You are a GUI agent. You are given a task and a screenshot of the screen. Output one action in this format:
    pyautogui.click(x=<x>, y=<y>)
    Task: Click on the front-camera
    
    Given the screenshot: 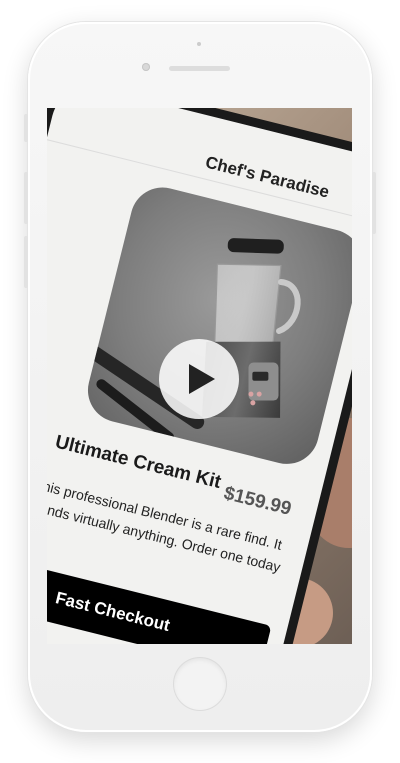 What is the action you would take?
    pyautogui.click(x=146, y=67)
    